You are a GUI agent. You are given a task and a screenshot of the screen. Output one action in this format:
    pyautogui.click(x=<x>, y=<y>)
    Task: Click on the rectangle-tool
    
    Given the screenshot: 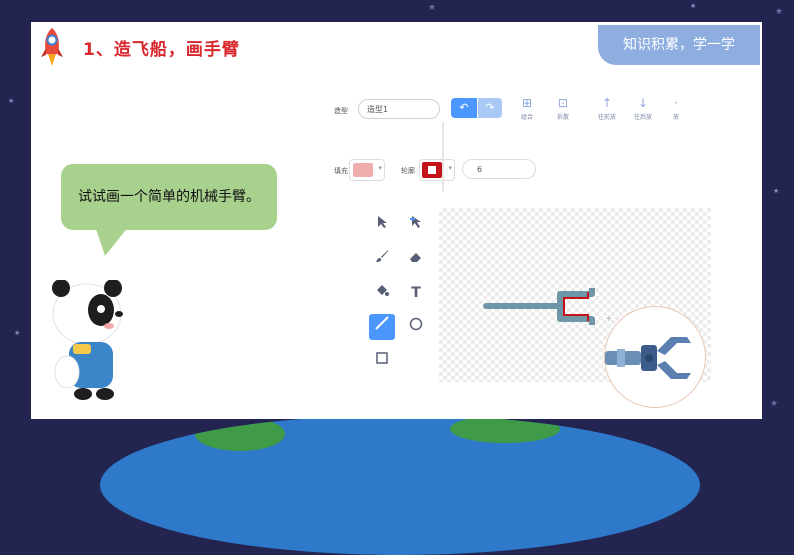 What is the action you would take?
    pyautogui.click(x=382, y=361)
    